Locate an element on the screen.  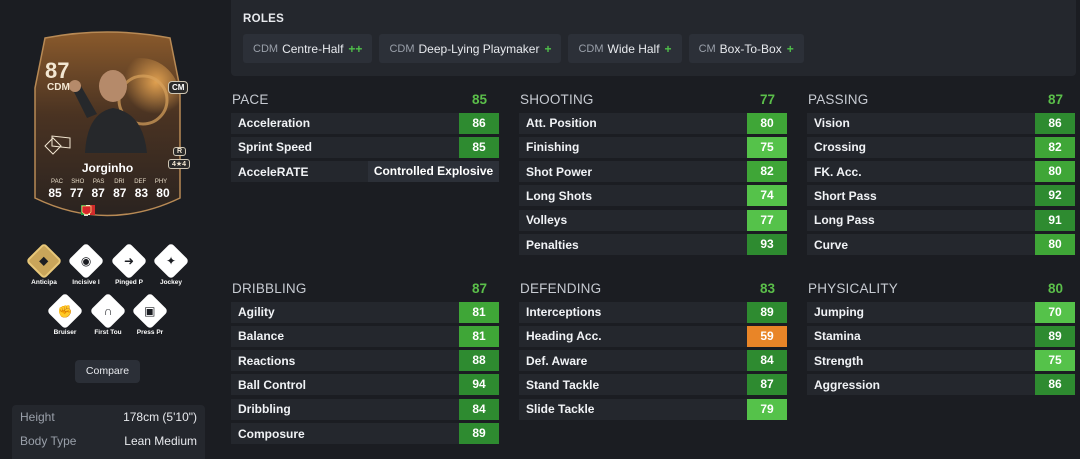
stat-value: 77 is located at coordinates (767, 220).